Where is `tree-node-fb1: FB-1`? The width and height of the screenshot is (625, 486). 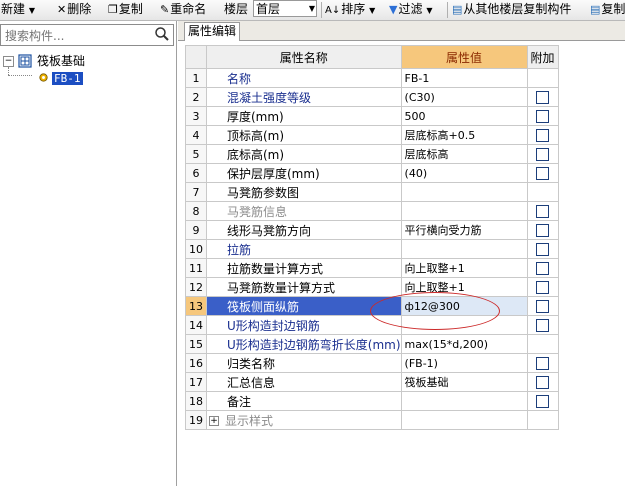
tree-node-fb1: FB-1 is located at coordinates (60, 78).